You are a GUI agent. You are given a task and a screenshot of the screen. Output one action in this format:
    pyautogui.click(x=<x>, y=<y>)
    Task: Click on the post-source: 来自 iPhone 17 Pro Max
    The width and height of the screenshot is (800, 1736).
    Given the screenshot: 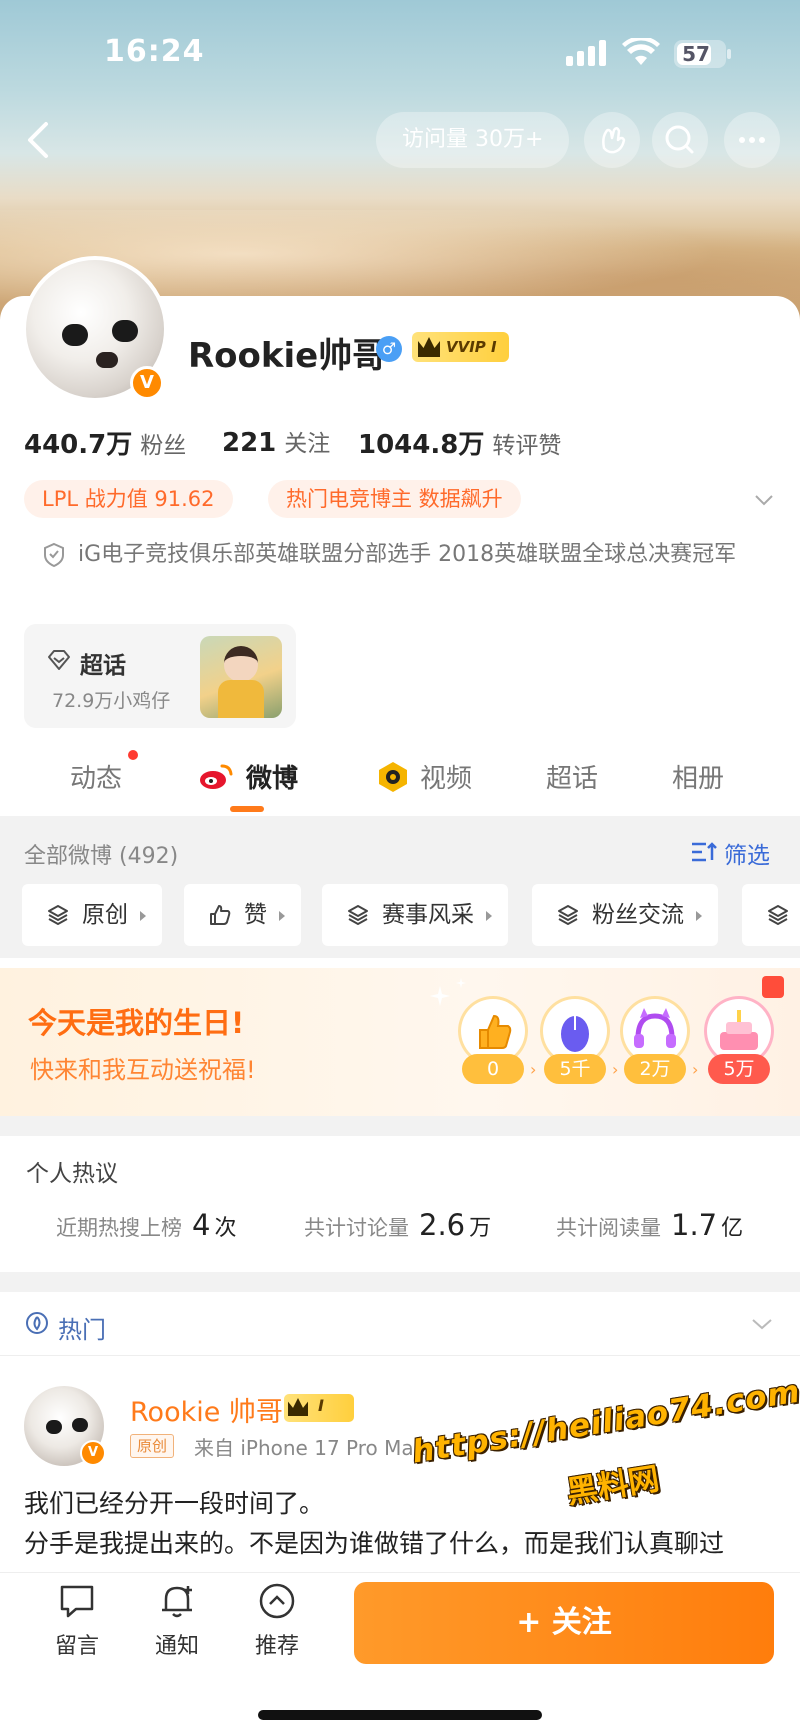 What is the action you would take?
    pyautogui.click(x=310, y=1448)
    